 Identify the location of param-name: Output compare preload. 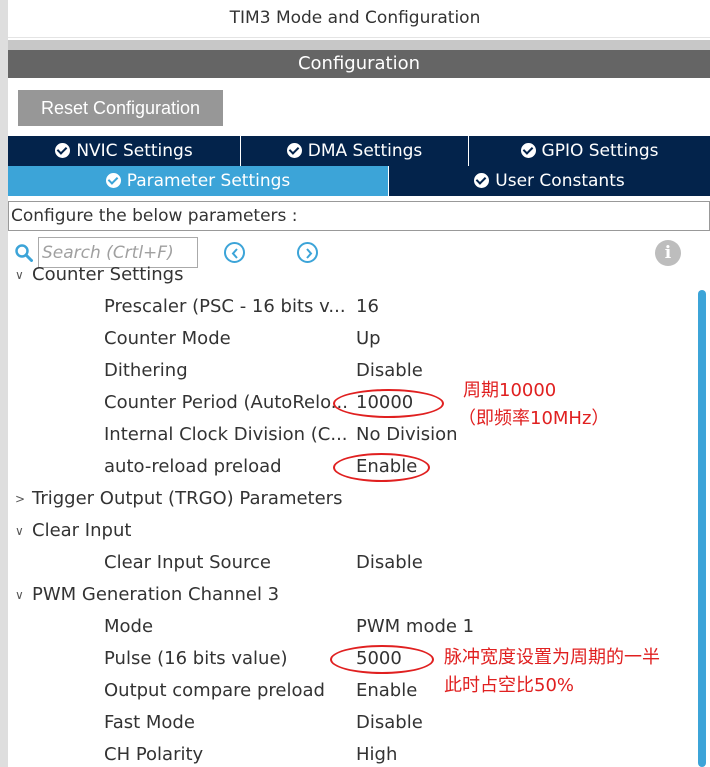
(214, 690).